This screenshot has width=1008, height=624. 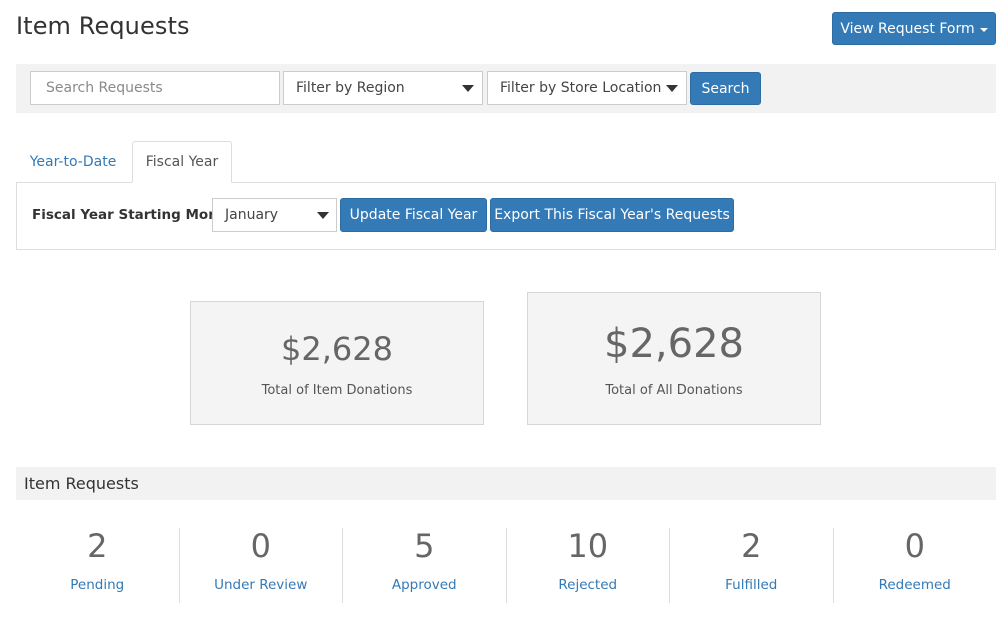 What do you see at coordinates (588, 546) in the screenshot?
I see `status-count: 10` at bounding box center [588, 546].